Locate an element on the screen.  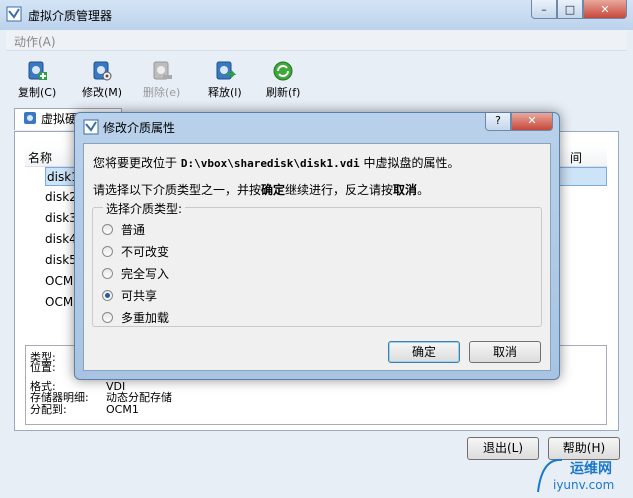
radio-label: 完全写入 is located at coordinates (145, 273).